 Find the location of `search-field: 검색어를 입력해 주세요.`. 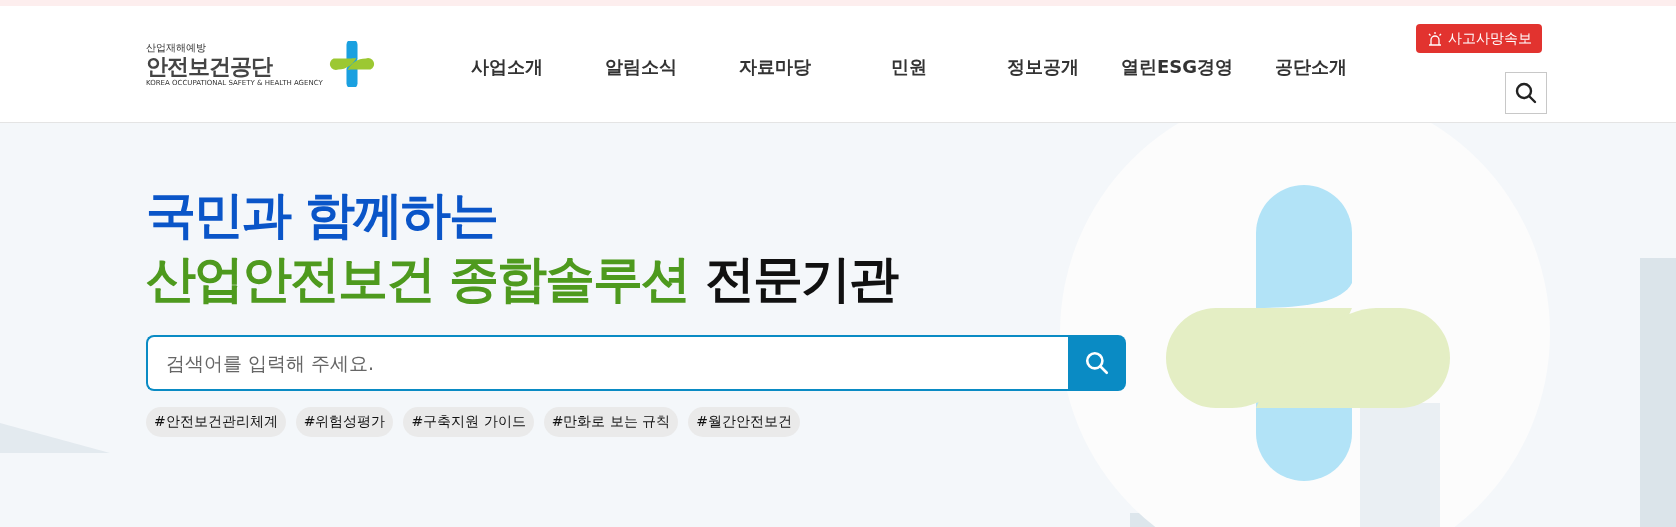

search-field: 검색어를 입력해 주세요. is located at coordinates (607, 363).